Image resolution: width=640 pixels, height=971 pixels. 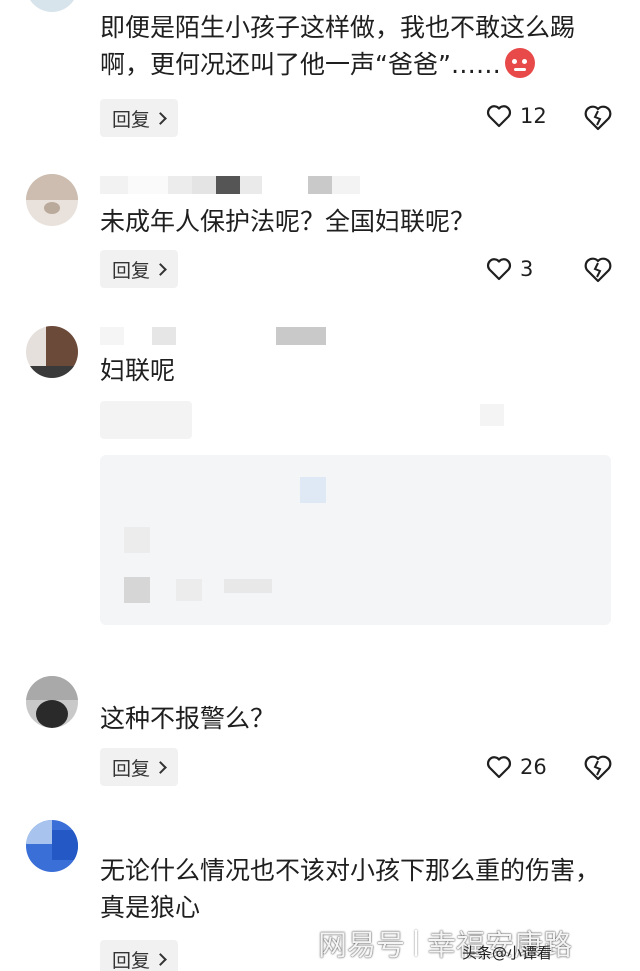 What do you see at coordinates (362, 945) in the screenshot?
I see `watermark-brand: 网易号` at bounding box center [362, 945].